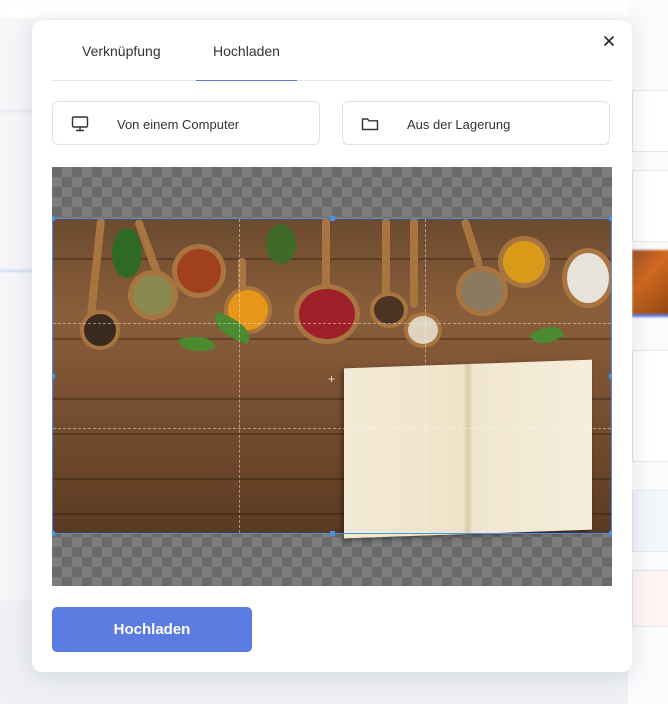 The image size is (668, 704). What do you see at coordinates (332, 50) in the screenshot?
I see `tab-bar: Verknüpfung Hochladen` at bounding box center [332, 50].